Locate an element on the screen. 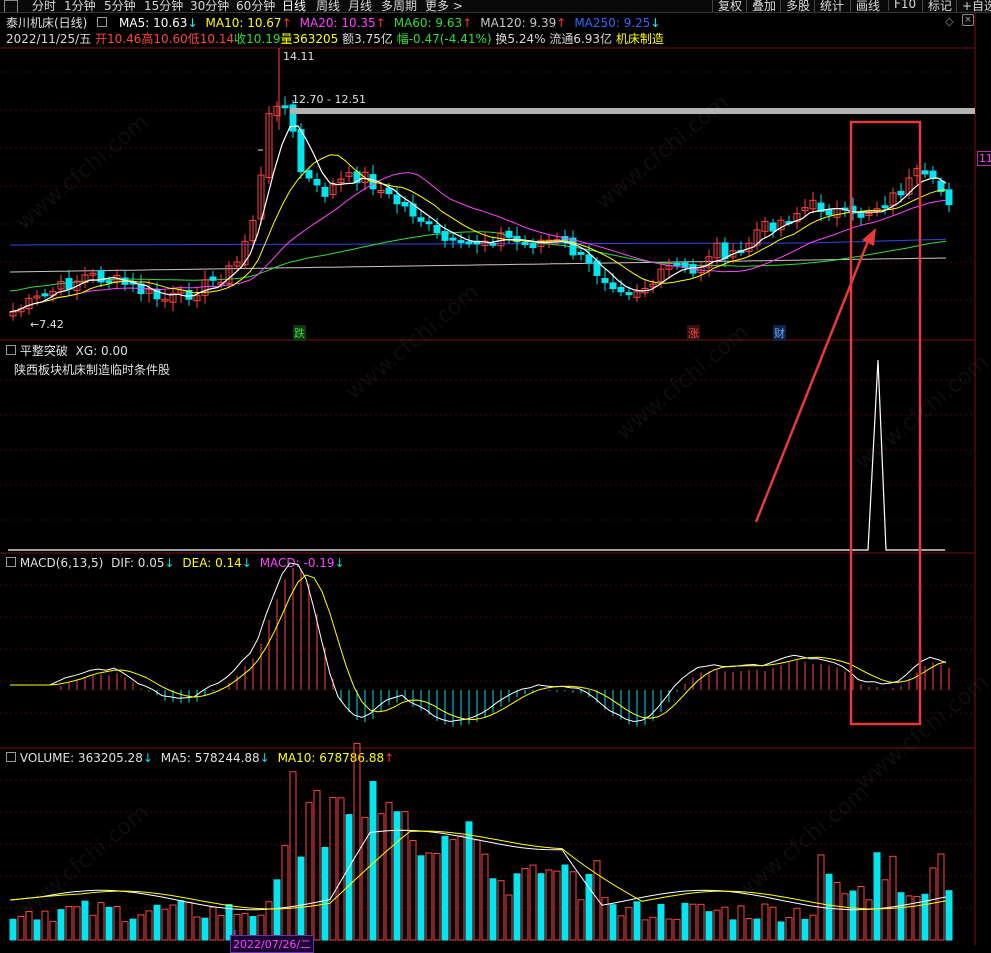  cursor-date-label: 2022/07/26/二 is located at coordinates (272, 944).